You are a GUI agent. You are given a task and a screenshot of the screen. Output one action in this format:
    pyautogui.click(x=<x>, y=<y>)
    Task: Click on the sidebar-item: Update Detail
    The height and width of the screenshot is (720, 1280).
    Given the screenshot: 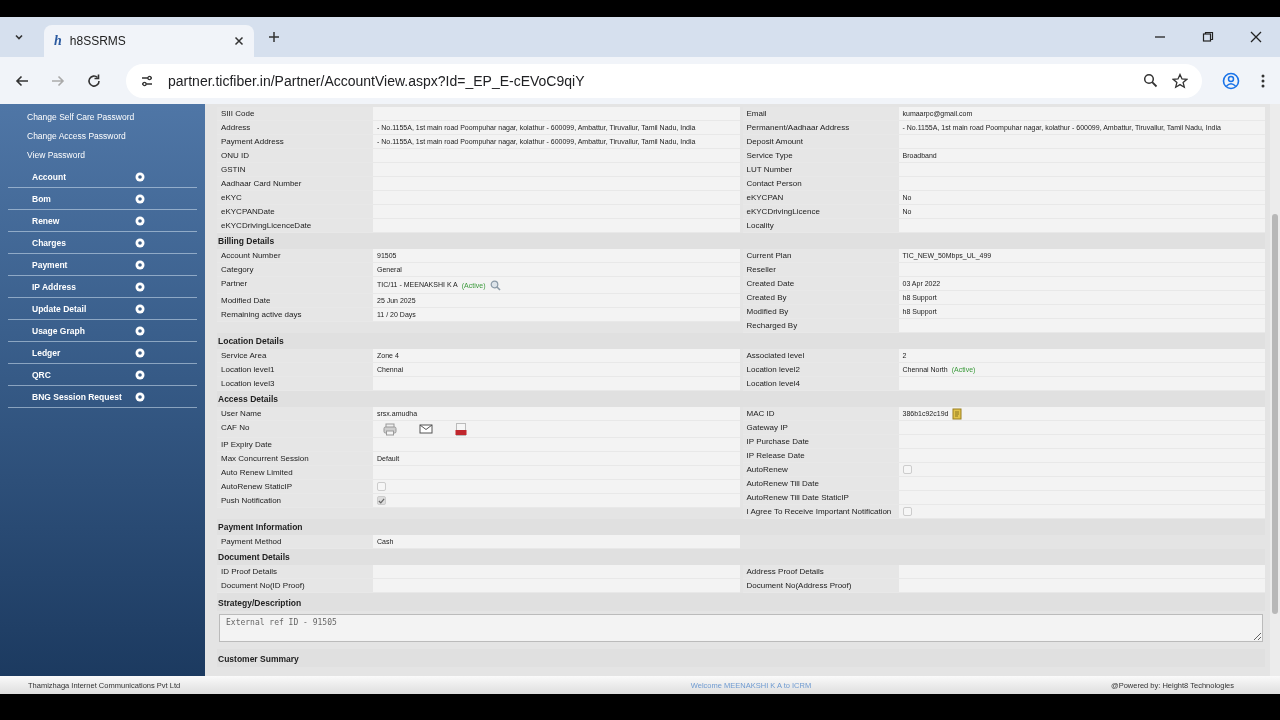 What is the action you would take?
    pyautogui.click(x=102, y=309)
    